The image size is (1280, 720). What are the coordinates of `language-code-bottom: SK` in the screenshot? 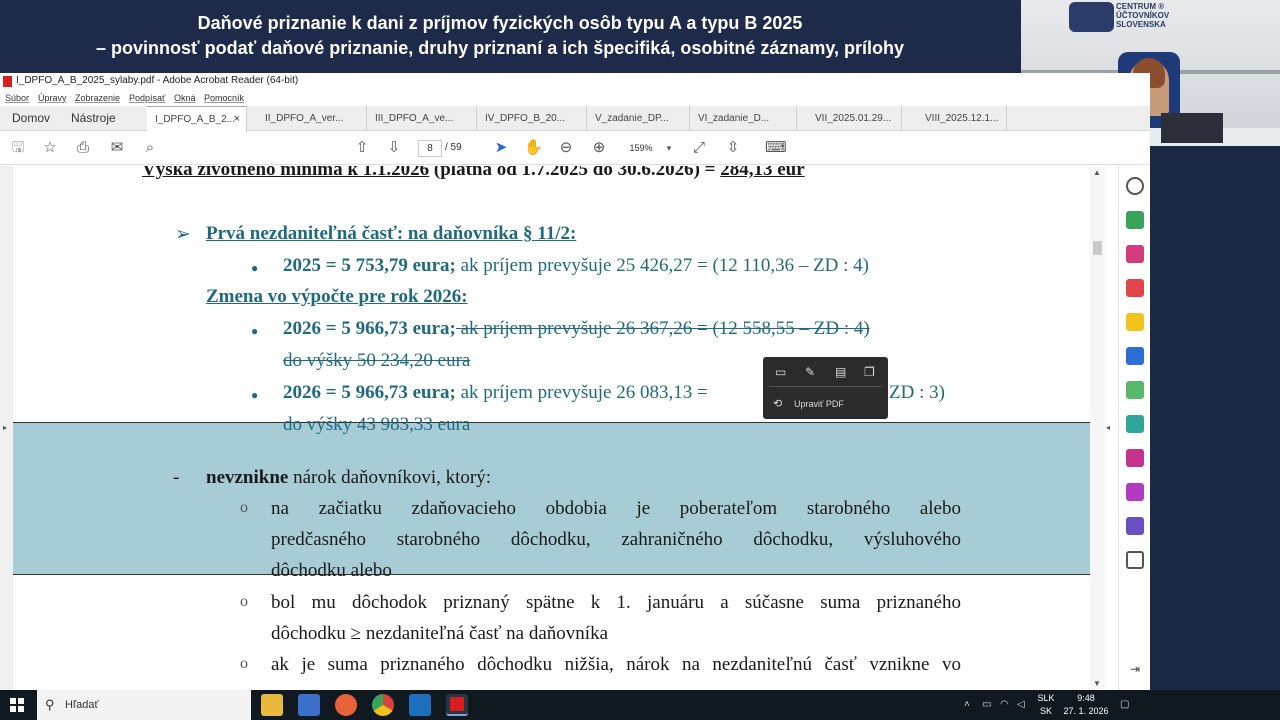 It's located at (1045, 711).